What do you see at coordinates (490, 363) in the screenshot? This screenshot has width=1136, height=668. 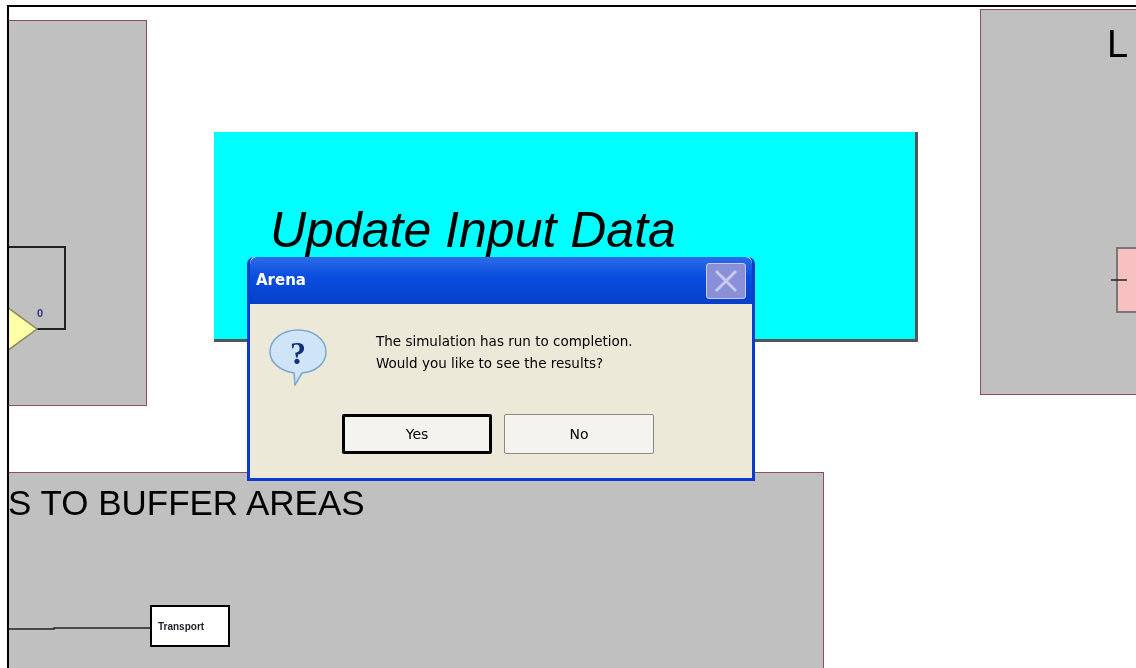 I see `message-text: Would you like to see the results?` at bounding box center [490, 363].